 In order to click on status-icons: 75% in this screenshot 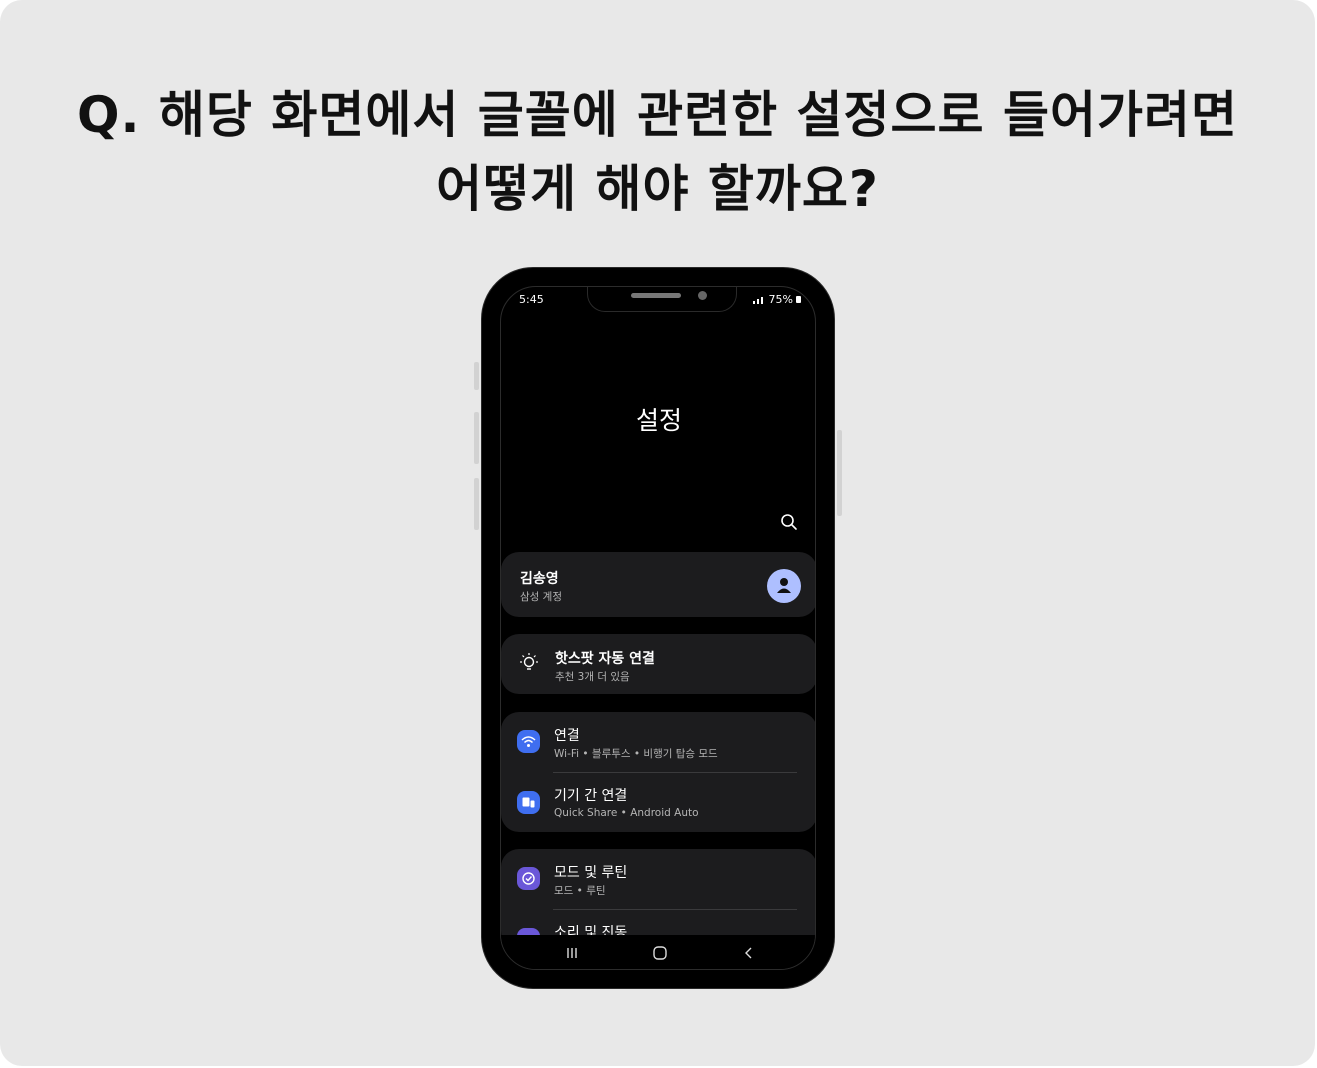, I will do `click(776, 299)`.